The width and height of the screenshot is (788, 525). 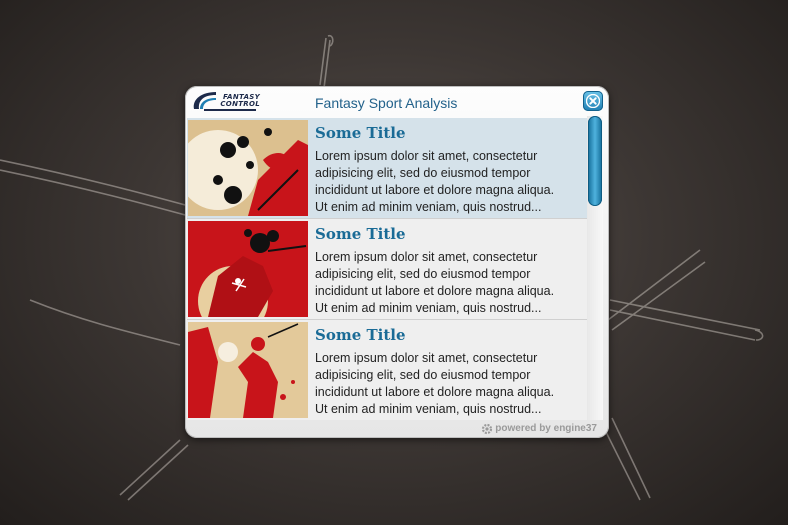 I want to click on players-illustration-image, so click(x=248, y=370).